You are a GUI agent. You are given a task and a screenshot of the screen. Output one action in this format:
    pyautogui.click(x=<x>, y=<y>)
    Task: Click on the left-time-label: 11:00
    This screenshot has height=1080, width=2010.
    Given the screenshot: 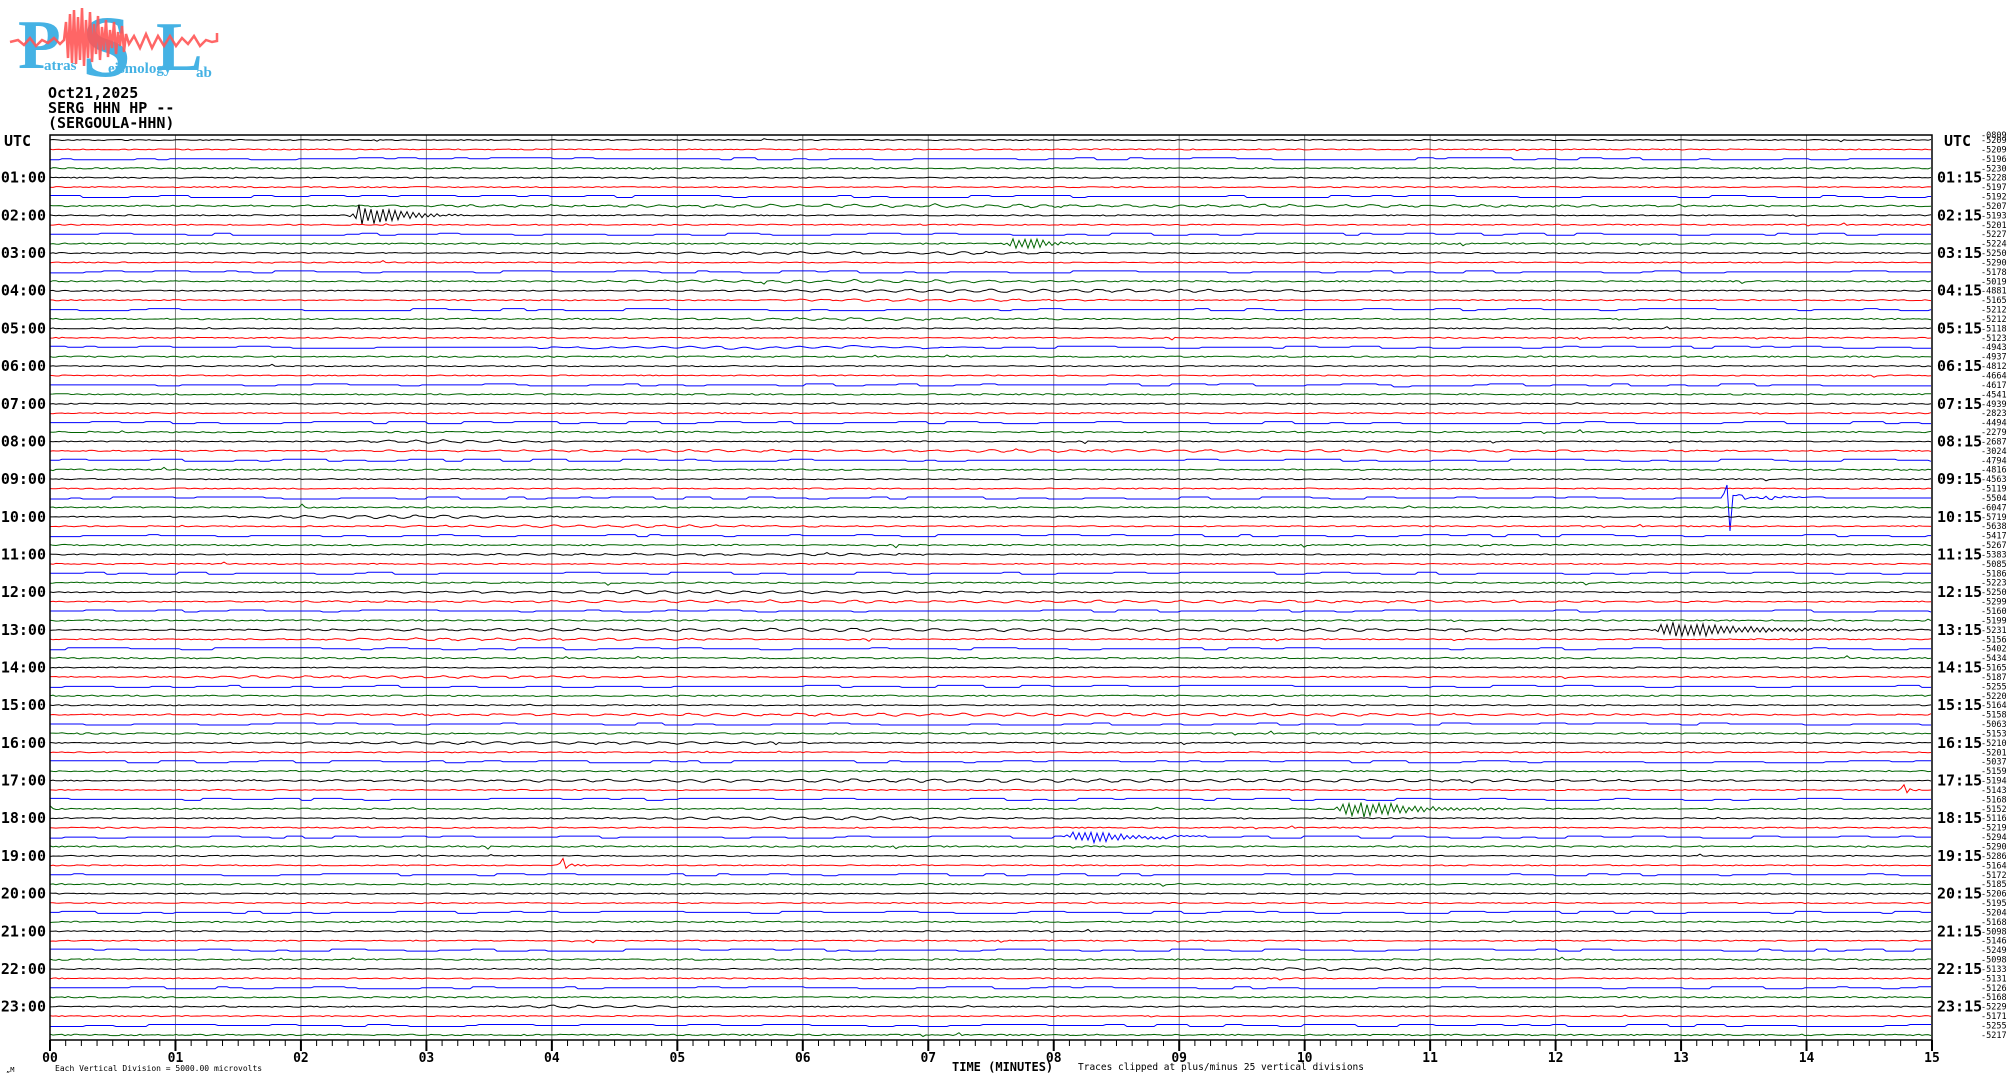 What is the action you would take?
    pyautogui.click(x=23, y=554)
    